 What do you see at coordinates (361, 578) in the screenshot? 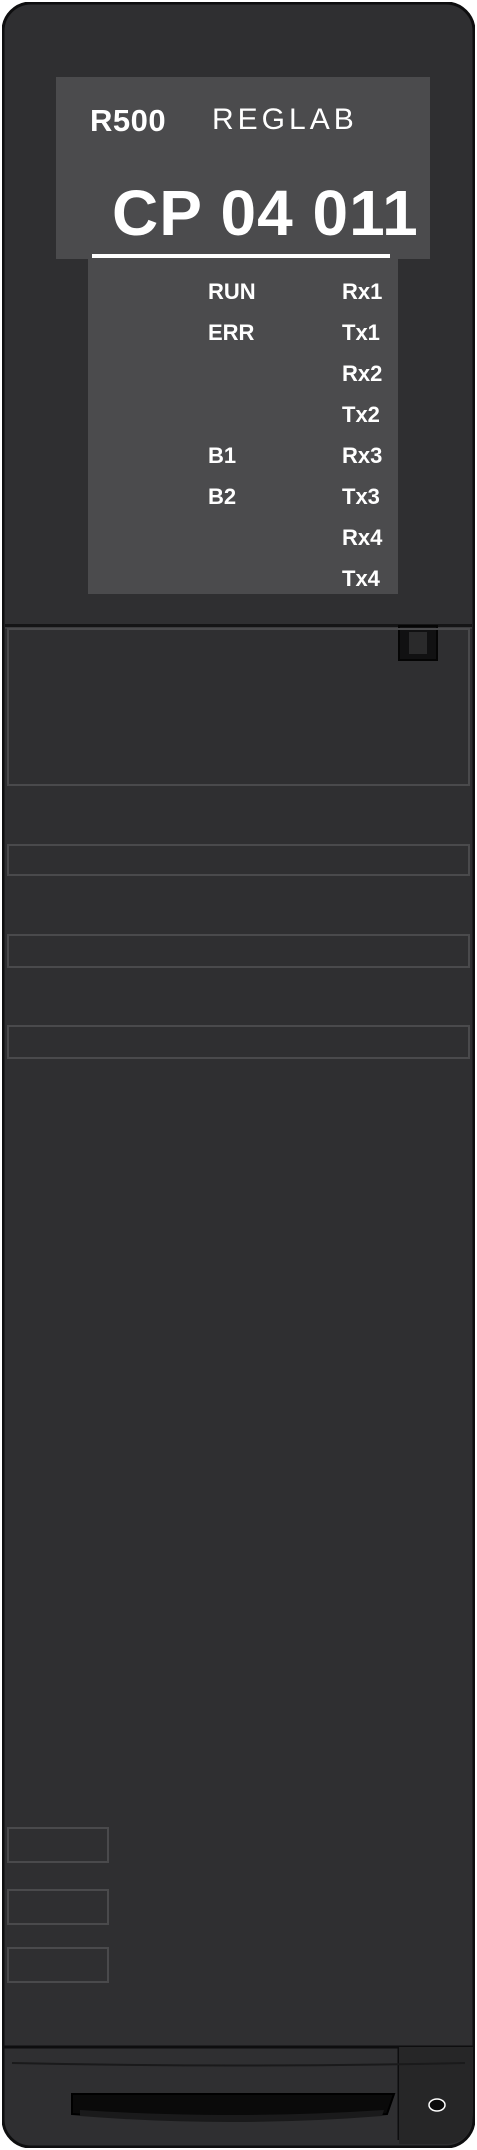
I see `led-label-tx4: Tx4` at bounding box center [361, 578].